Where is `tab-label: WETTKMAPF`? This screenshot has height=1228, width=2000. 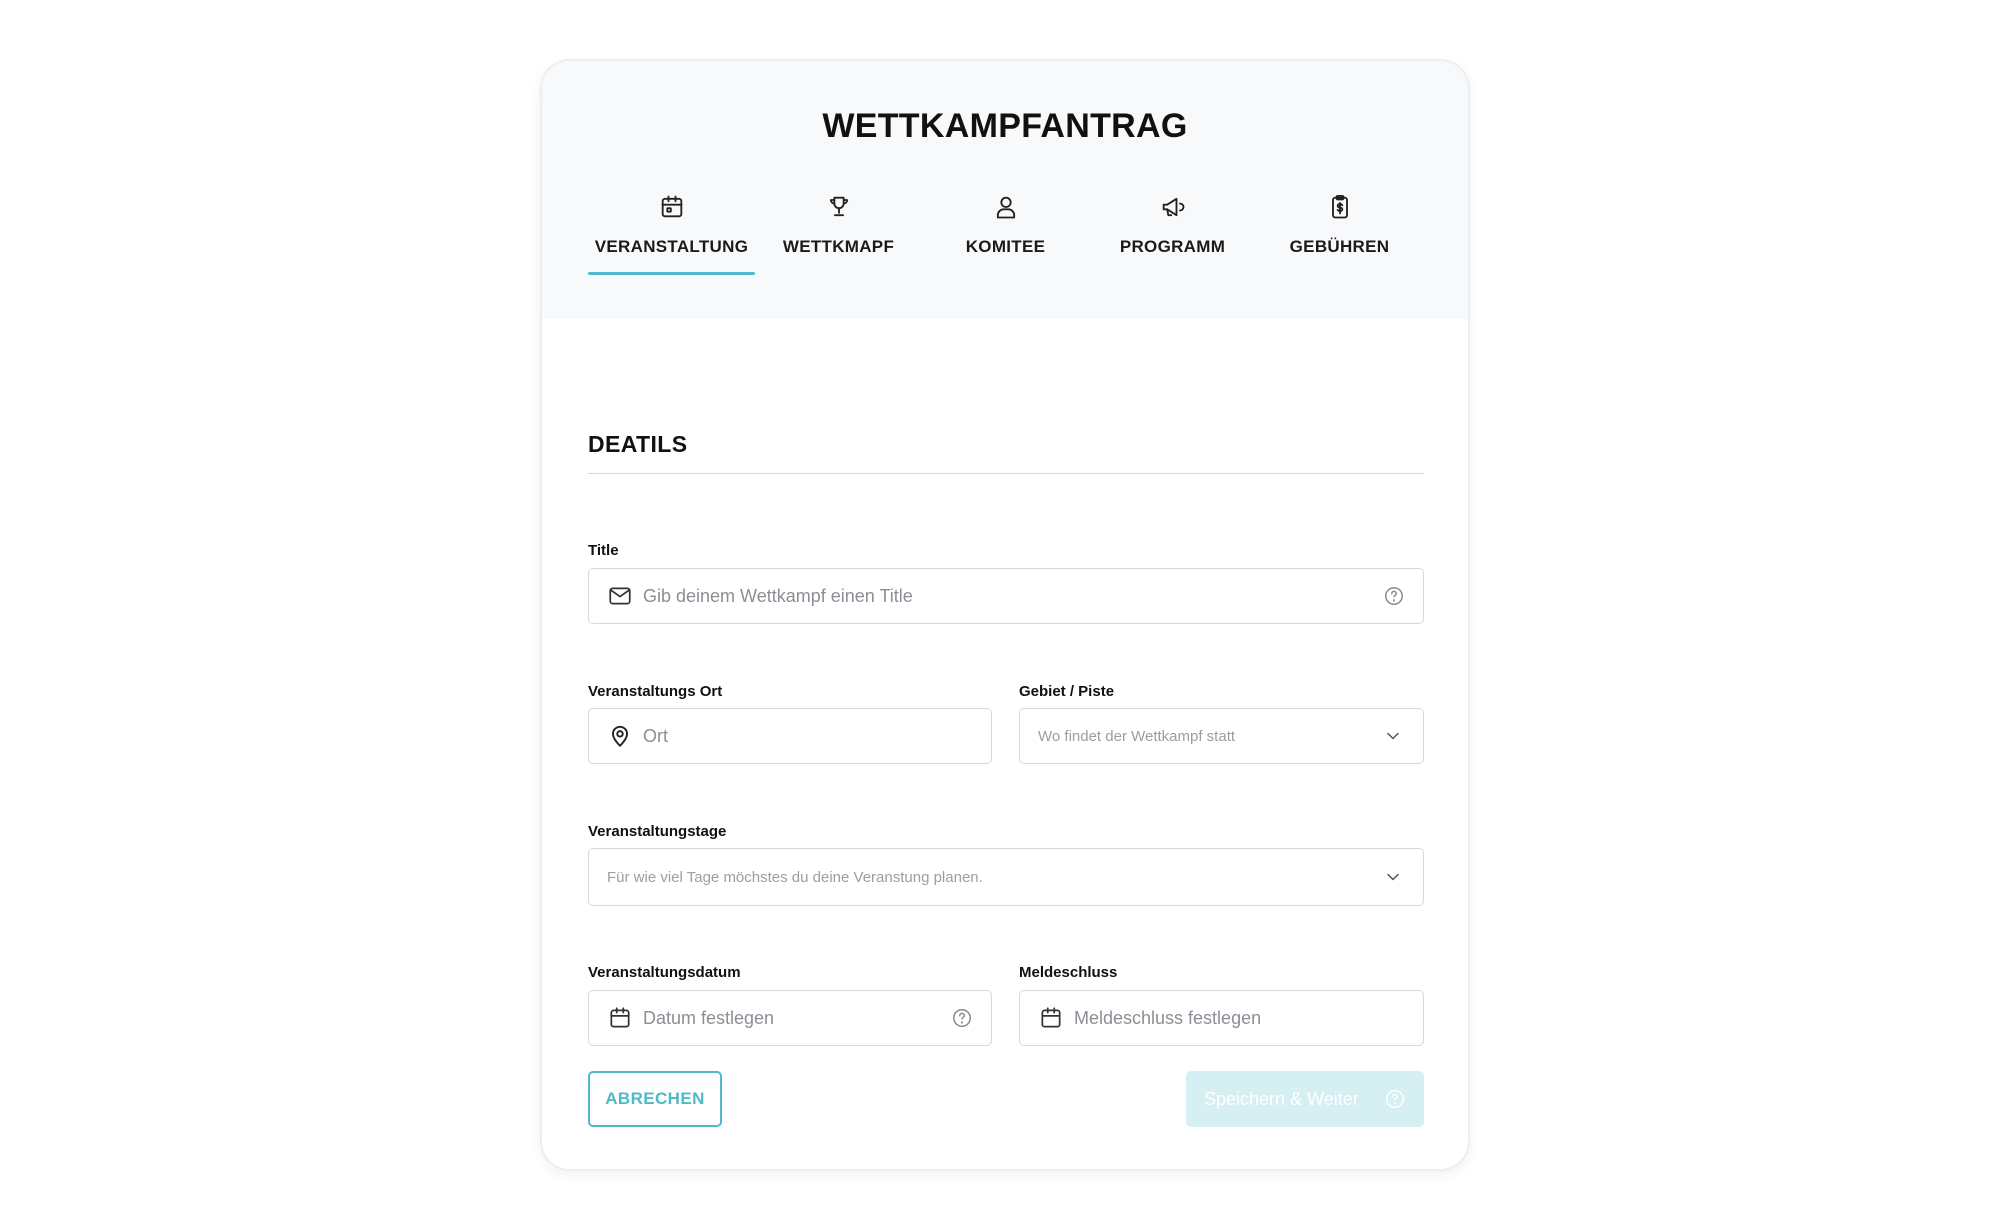
tab-label: WETTKMAPF is located at coordinates (838, 246).